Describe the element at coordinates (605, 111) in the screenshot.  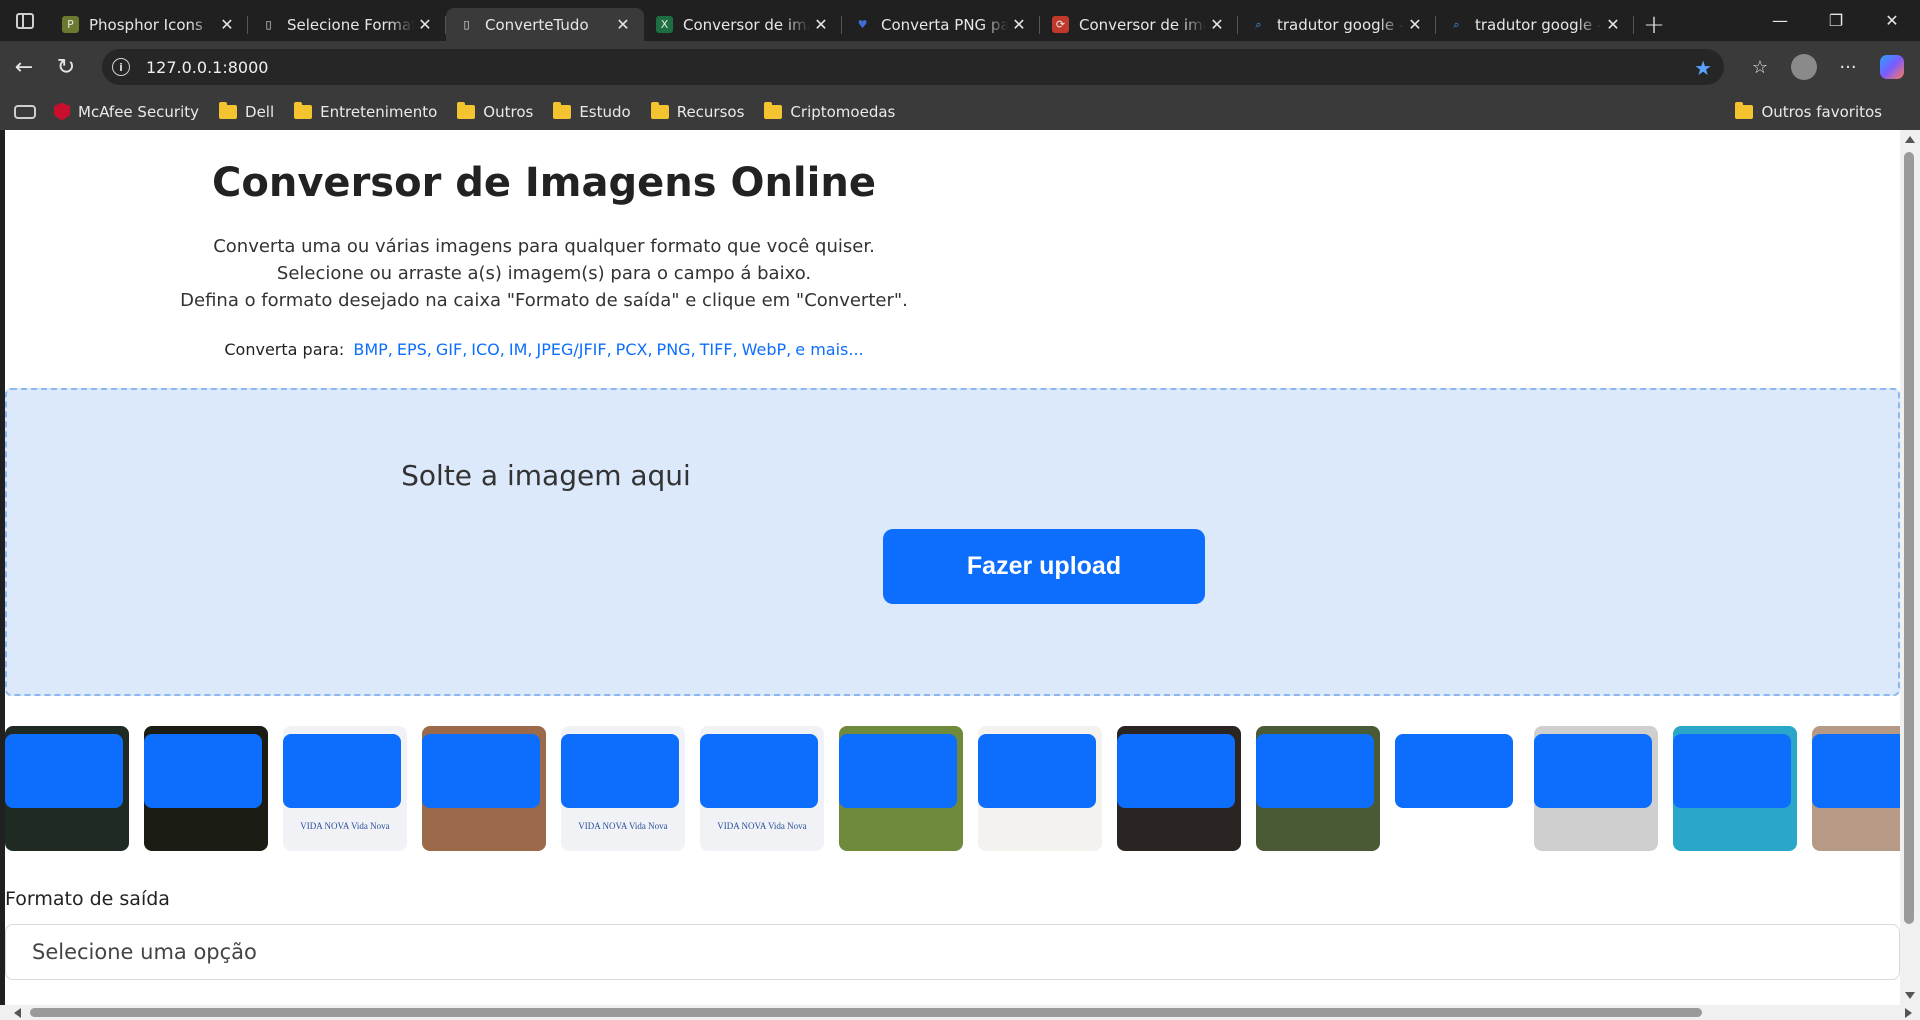
I see `bookmark-label: Estudo` at that location.